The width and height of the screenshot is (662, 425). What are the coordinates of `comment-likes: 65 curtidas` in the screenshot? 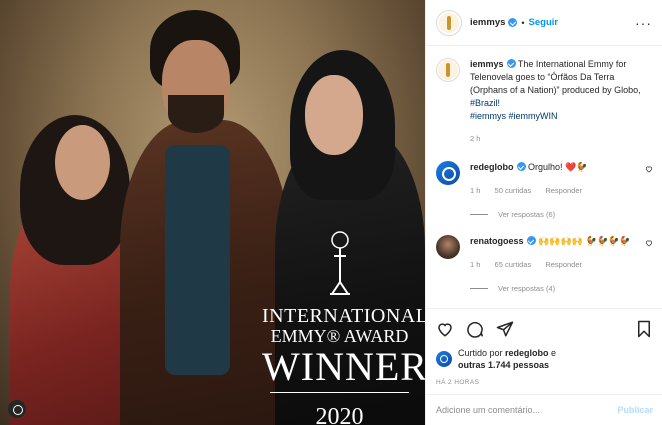 It's located at (513, 264).